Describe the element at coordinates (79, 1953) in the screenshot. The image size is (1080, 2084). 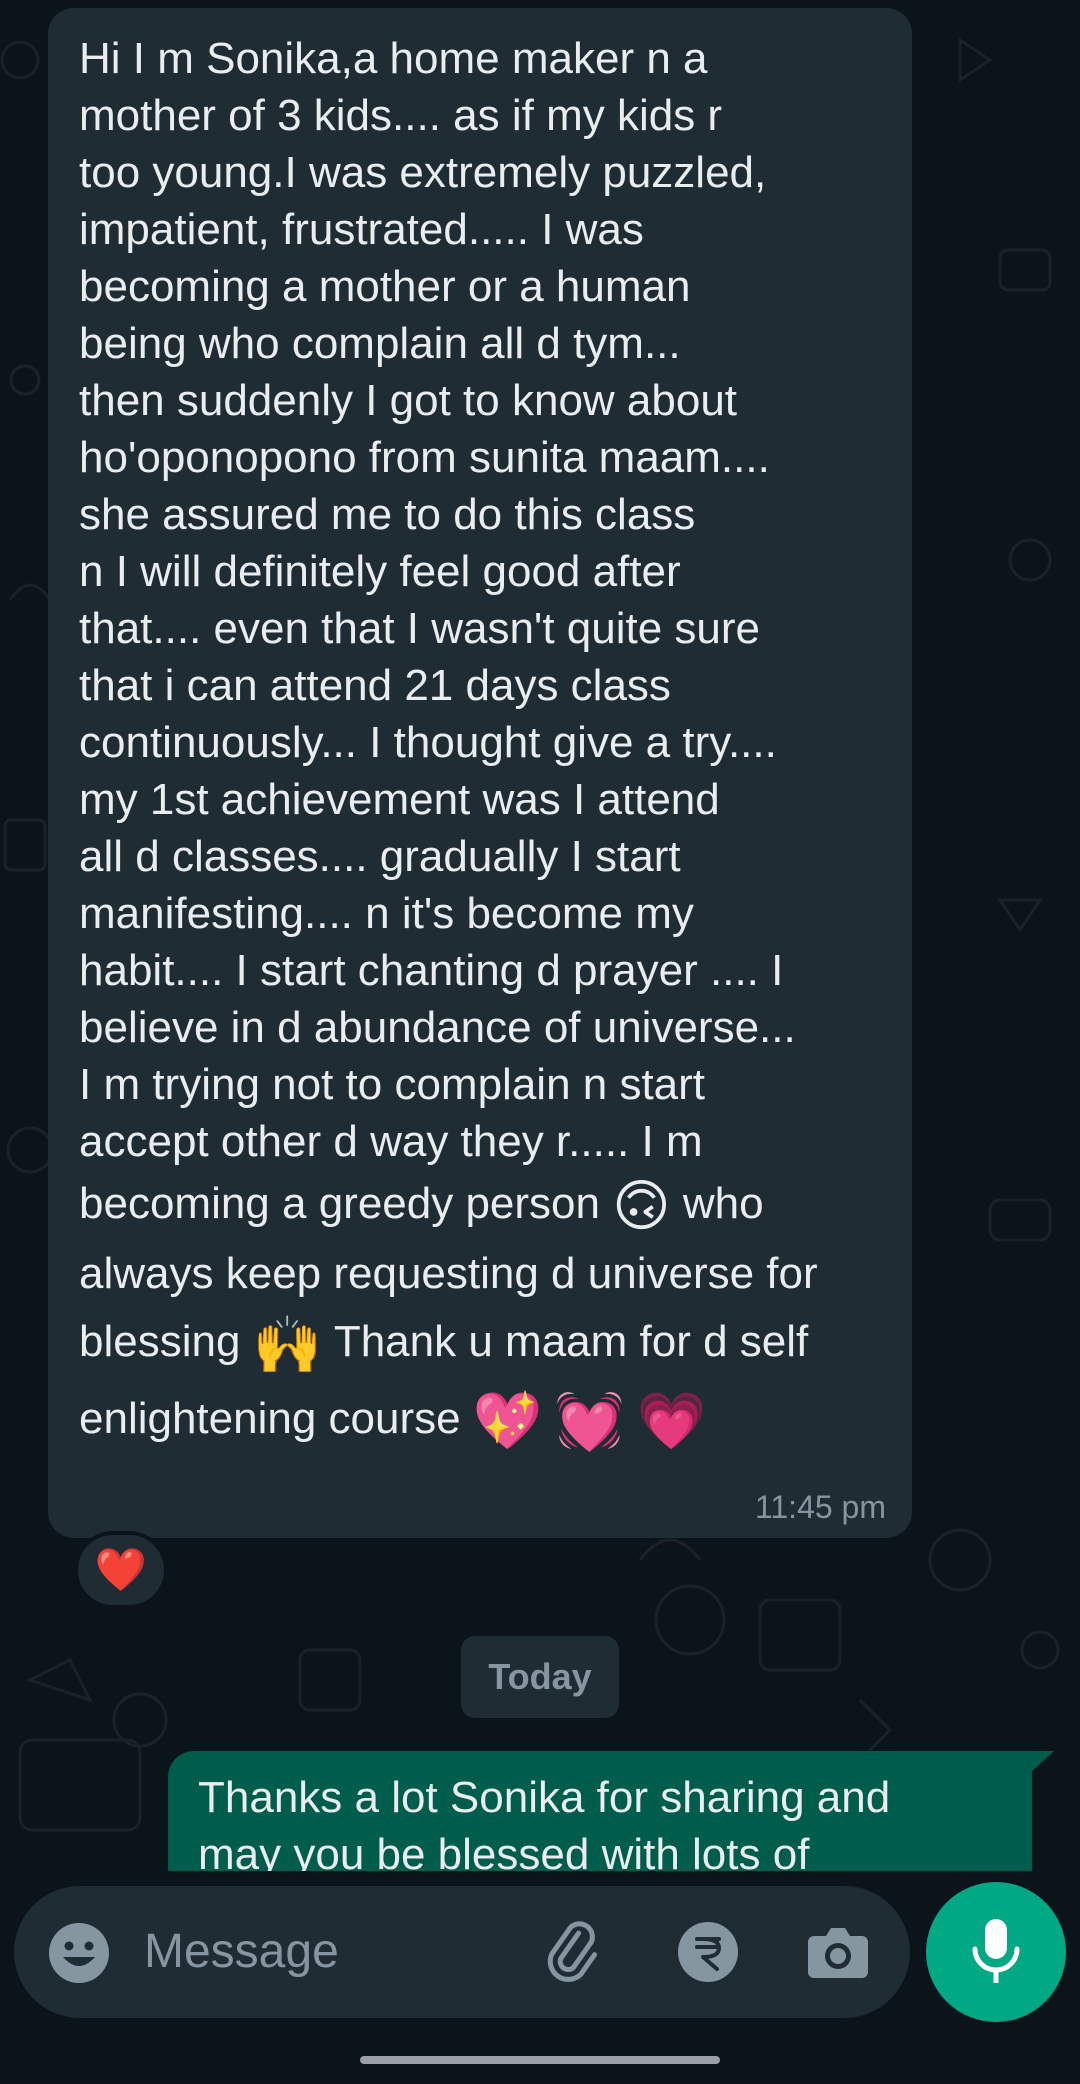
I see `smiley-icon` at that location.